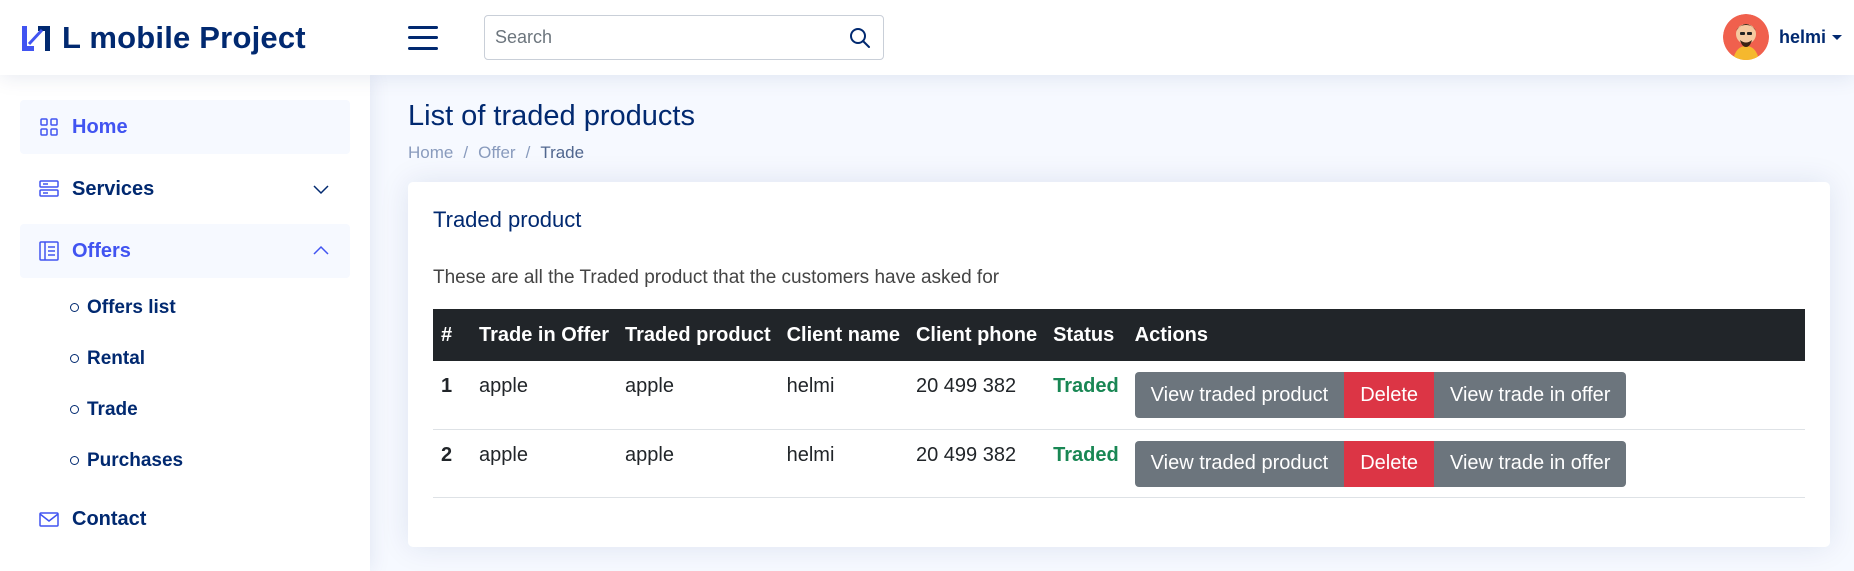 The width and height of the screenshot is (1854, 571). Describe the element at coordinates (551, 116) in the screenshot. I see `page-title: List of traded products` at that location.